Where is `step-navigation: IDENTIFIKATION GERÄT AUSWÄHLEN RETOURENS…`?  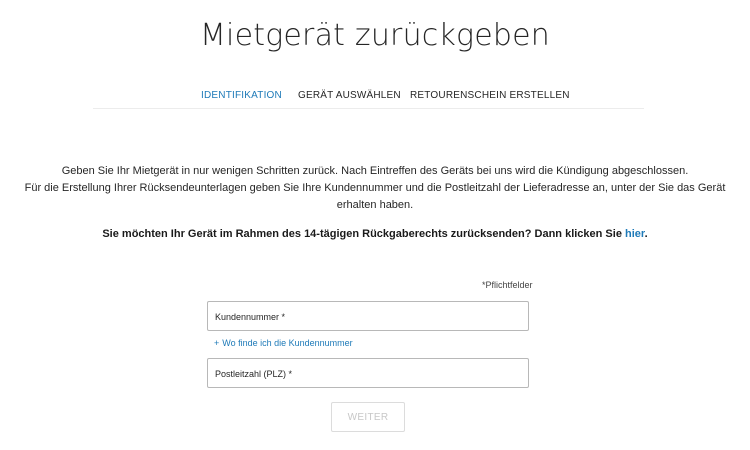 step-navigation: IDENTIFIKATION GERÄT AUSWÄHLEN RETOURENS… is located at coordinates (368, 96).